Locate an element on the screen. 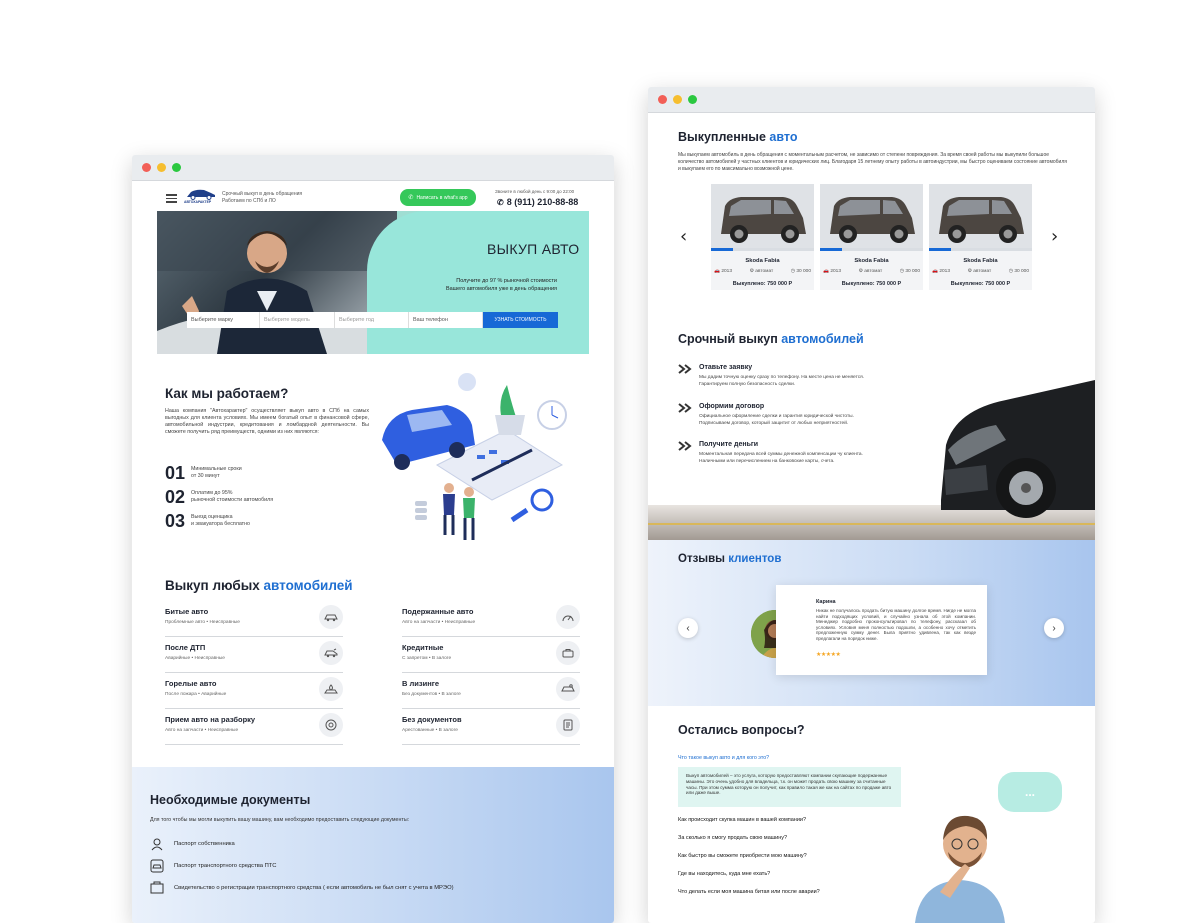  double-chevron-icon is located at coordinates (685, 408).